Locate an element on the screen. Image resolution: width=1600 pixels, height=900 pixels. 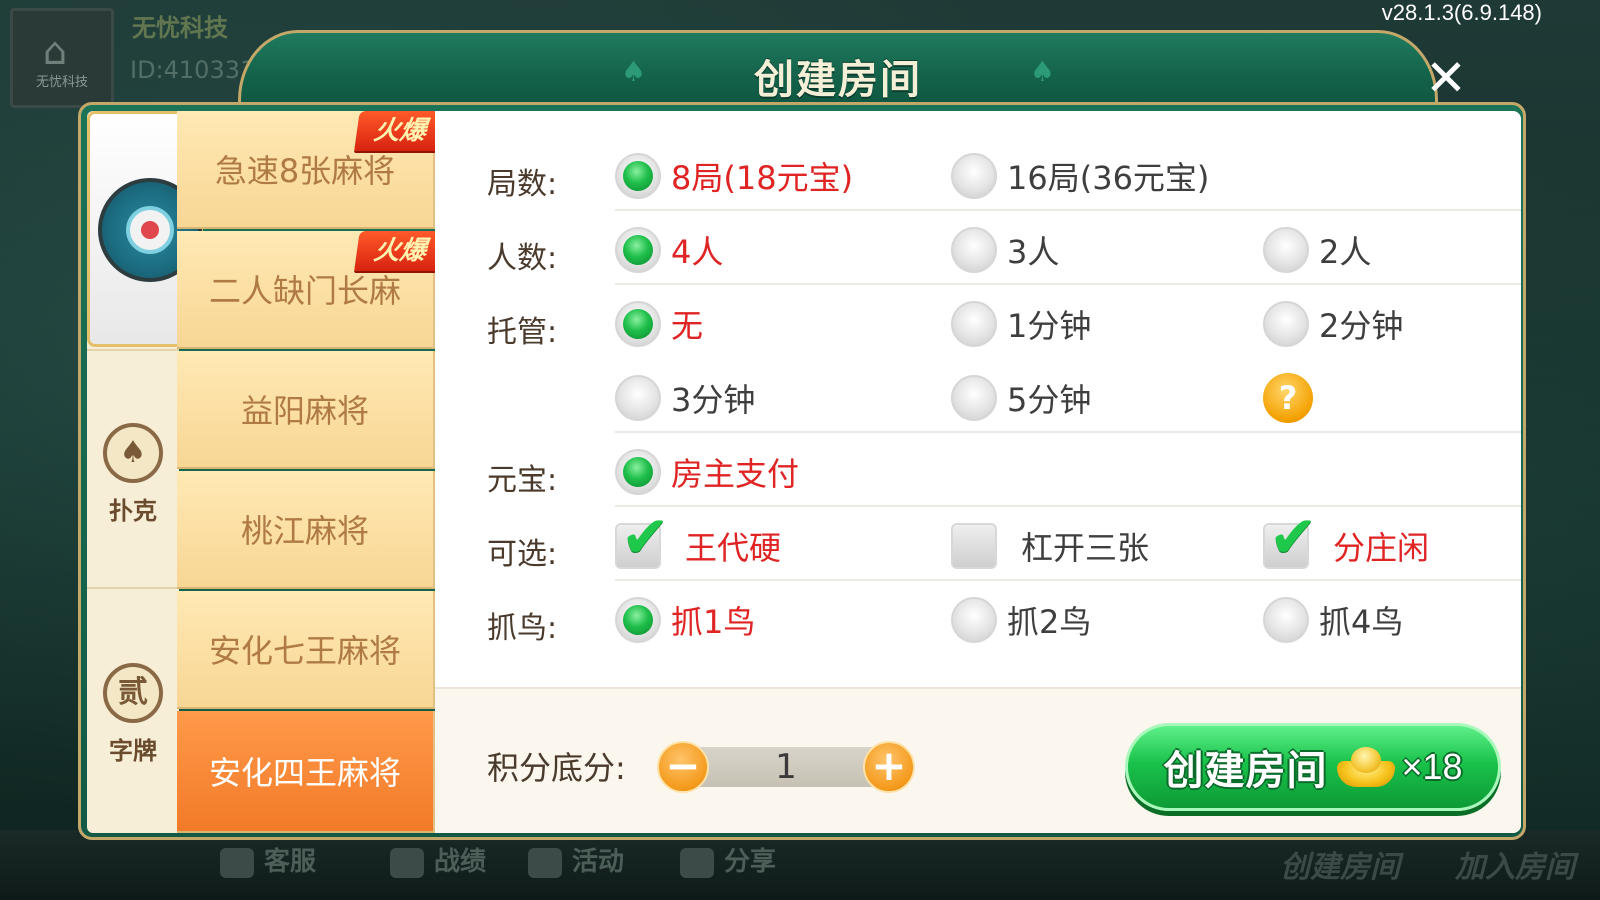
option-birds-1: 抓1鸟 is located at coordinates (685, 620).